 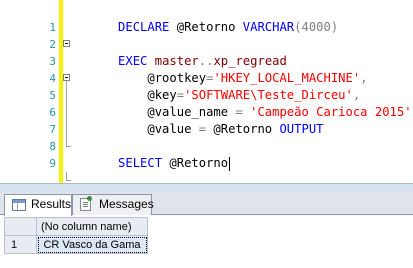 What do you see at coordinates (92, 244) in the screenshot?
I see `result-cell: CR Vasco da Gama` at bounding box center [92, 244].